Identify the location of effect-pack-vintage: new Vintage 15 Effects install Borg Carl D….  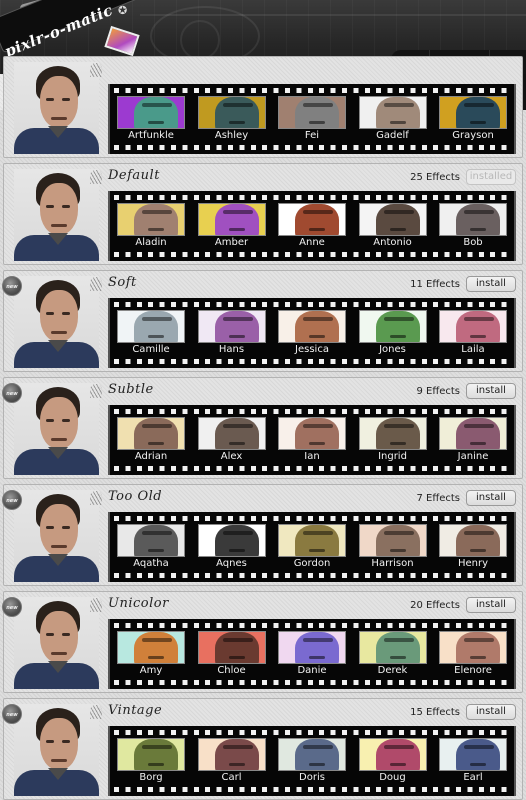
(262, 749).